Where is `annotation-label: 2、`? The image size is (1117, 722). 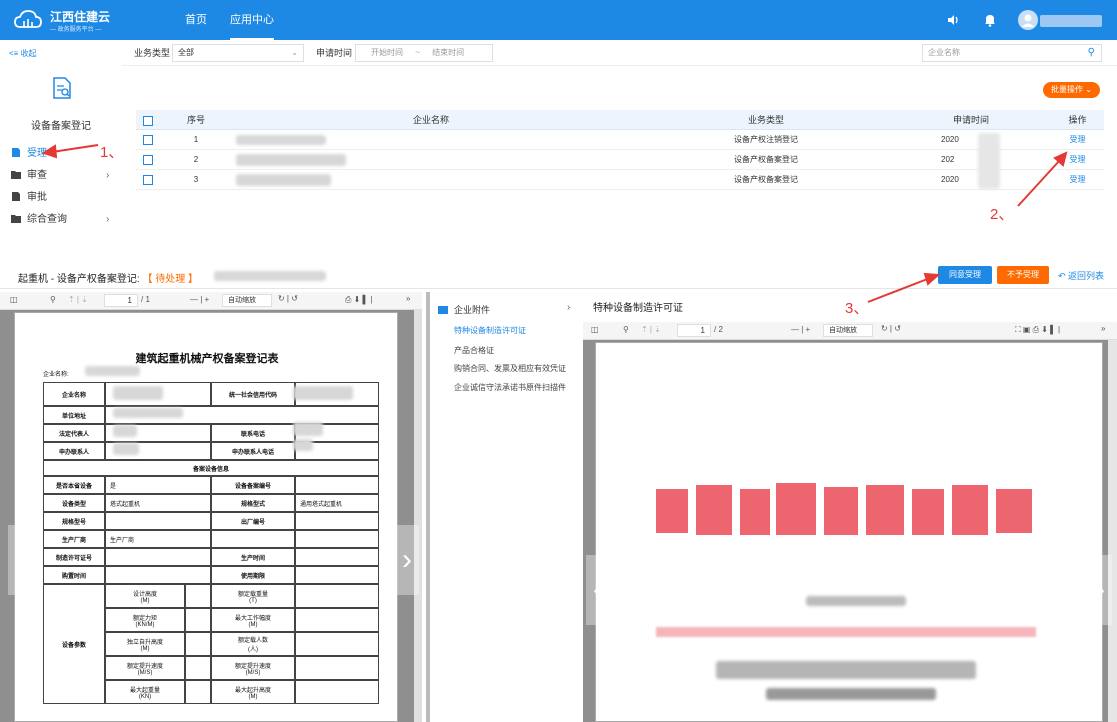 annotation-label: 2、 is located at coordinates (1002, 214).